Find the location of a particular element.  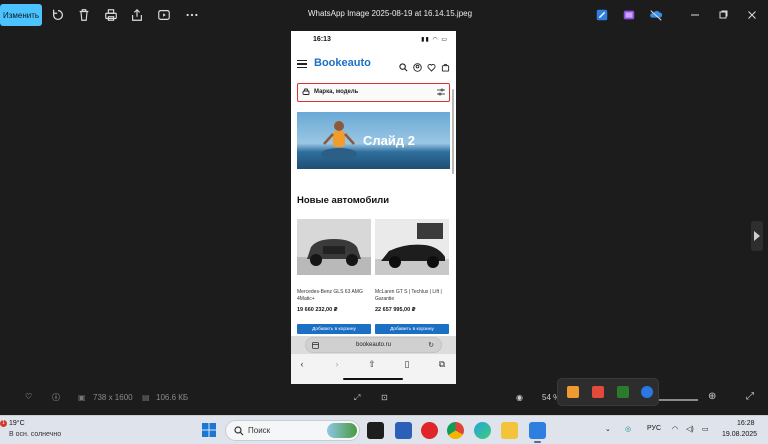

file-size-icon: ▤ is located at coordinates (146, 397).